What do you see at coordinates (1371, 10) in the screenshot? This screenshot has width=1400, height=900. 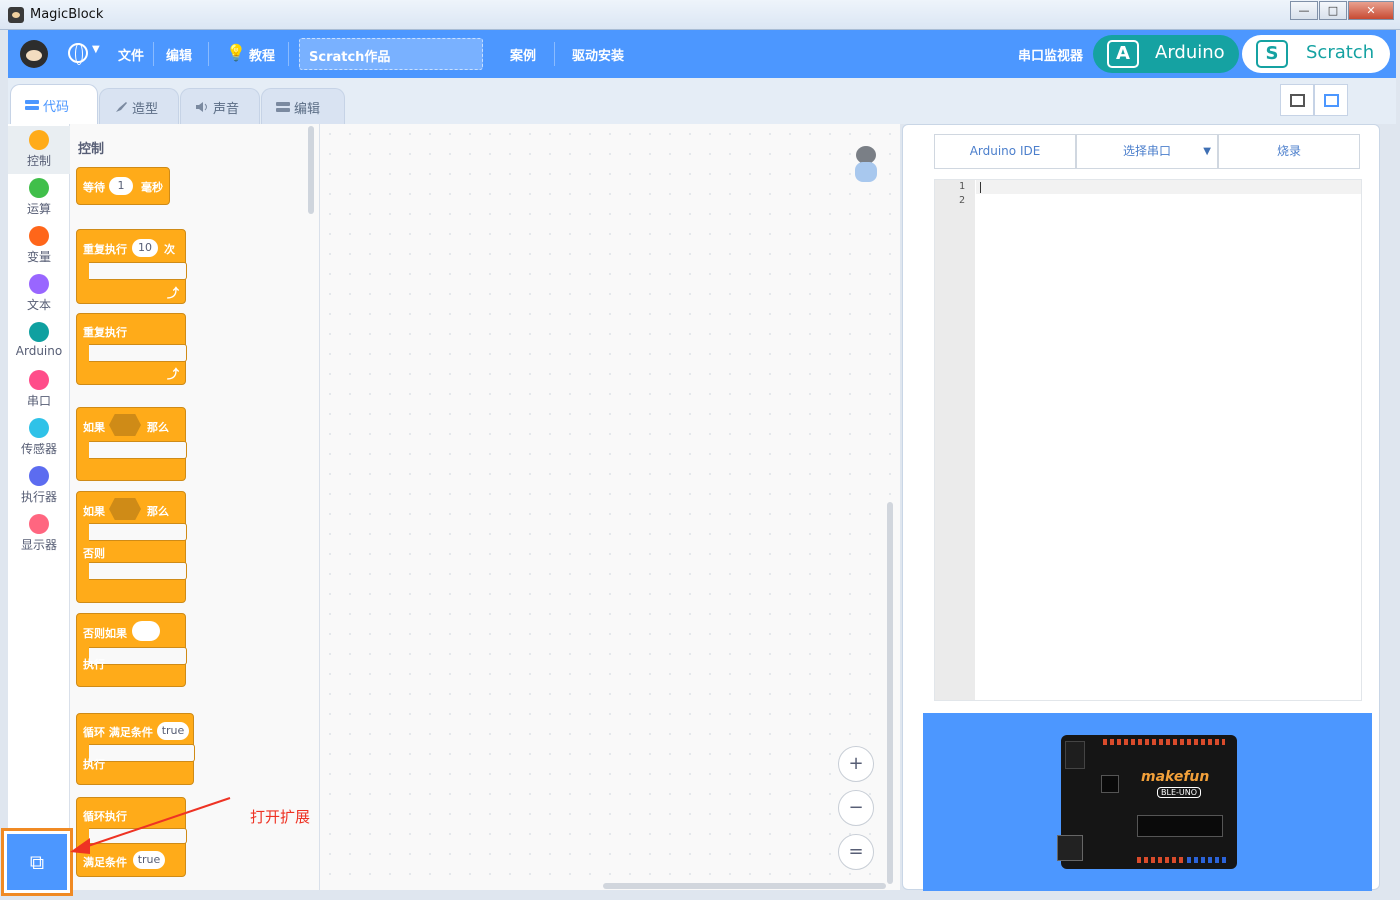 I see `close-button: ✕` at bounding box center [1371, 10].